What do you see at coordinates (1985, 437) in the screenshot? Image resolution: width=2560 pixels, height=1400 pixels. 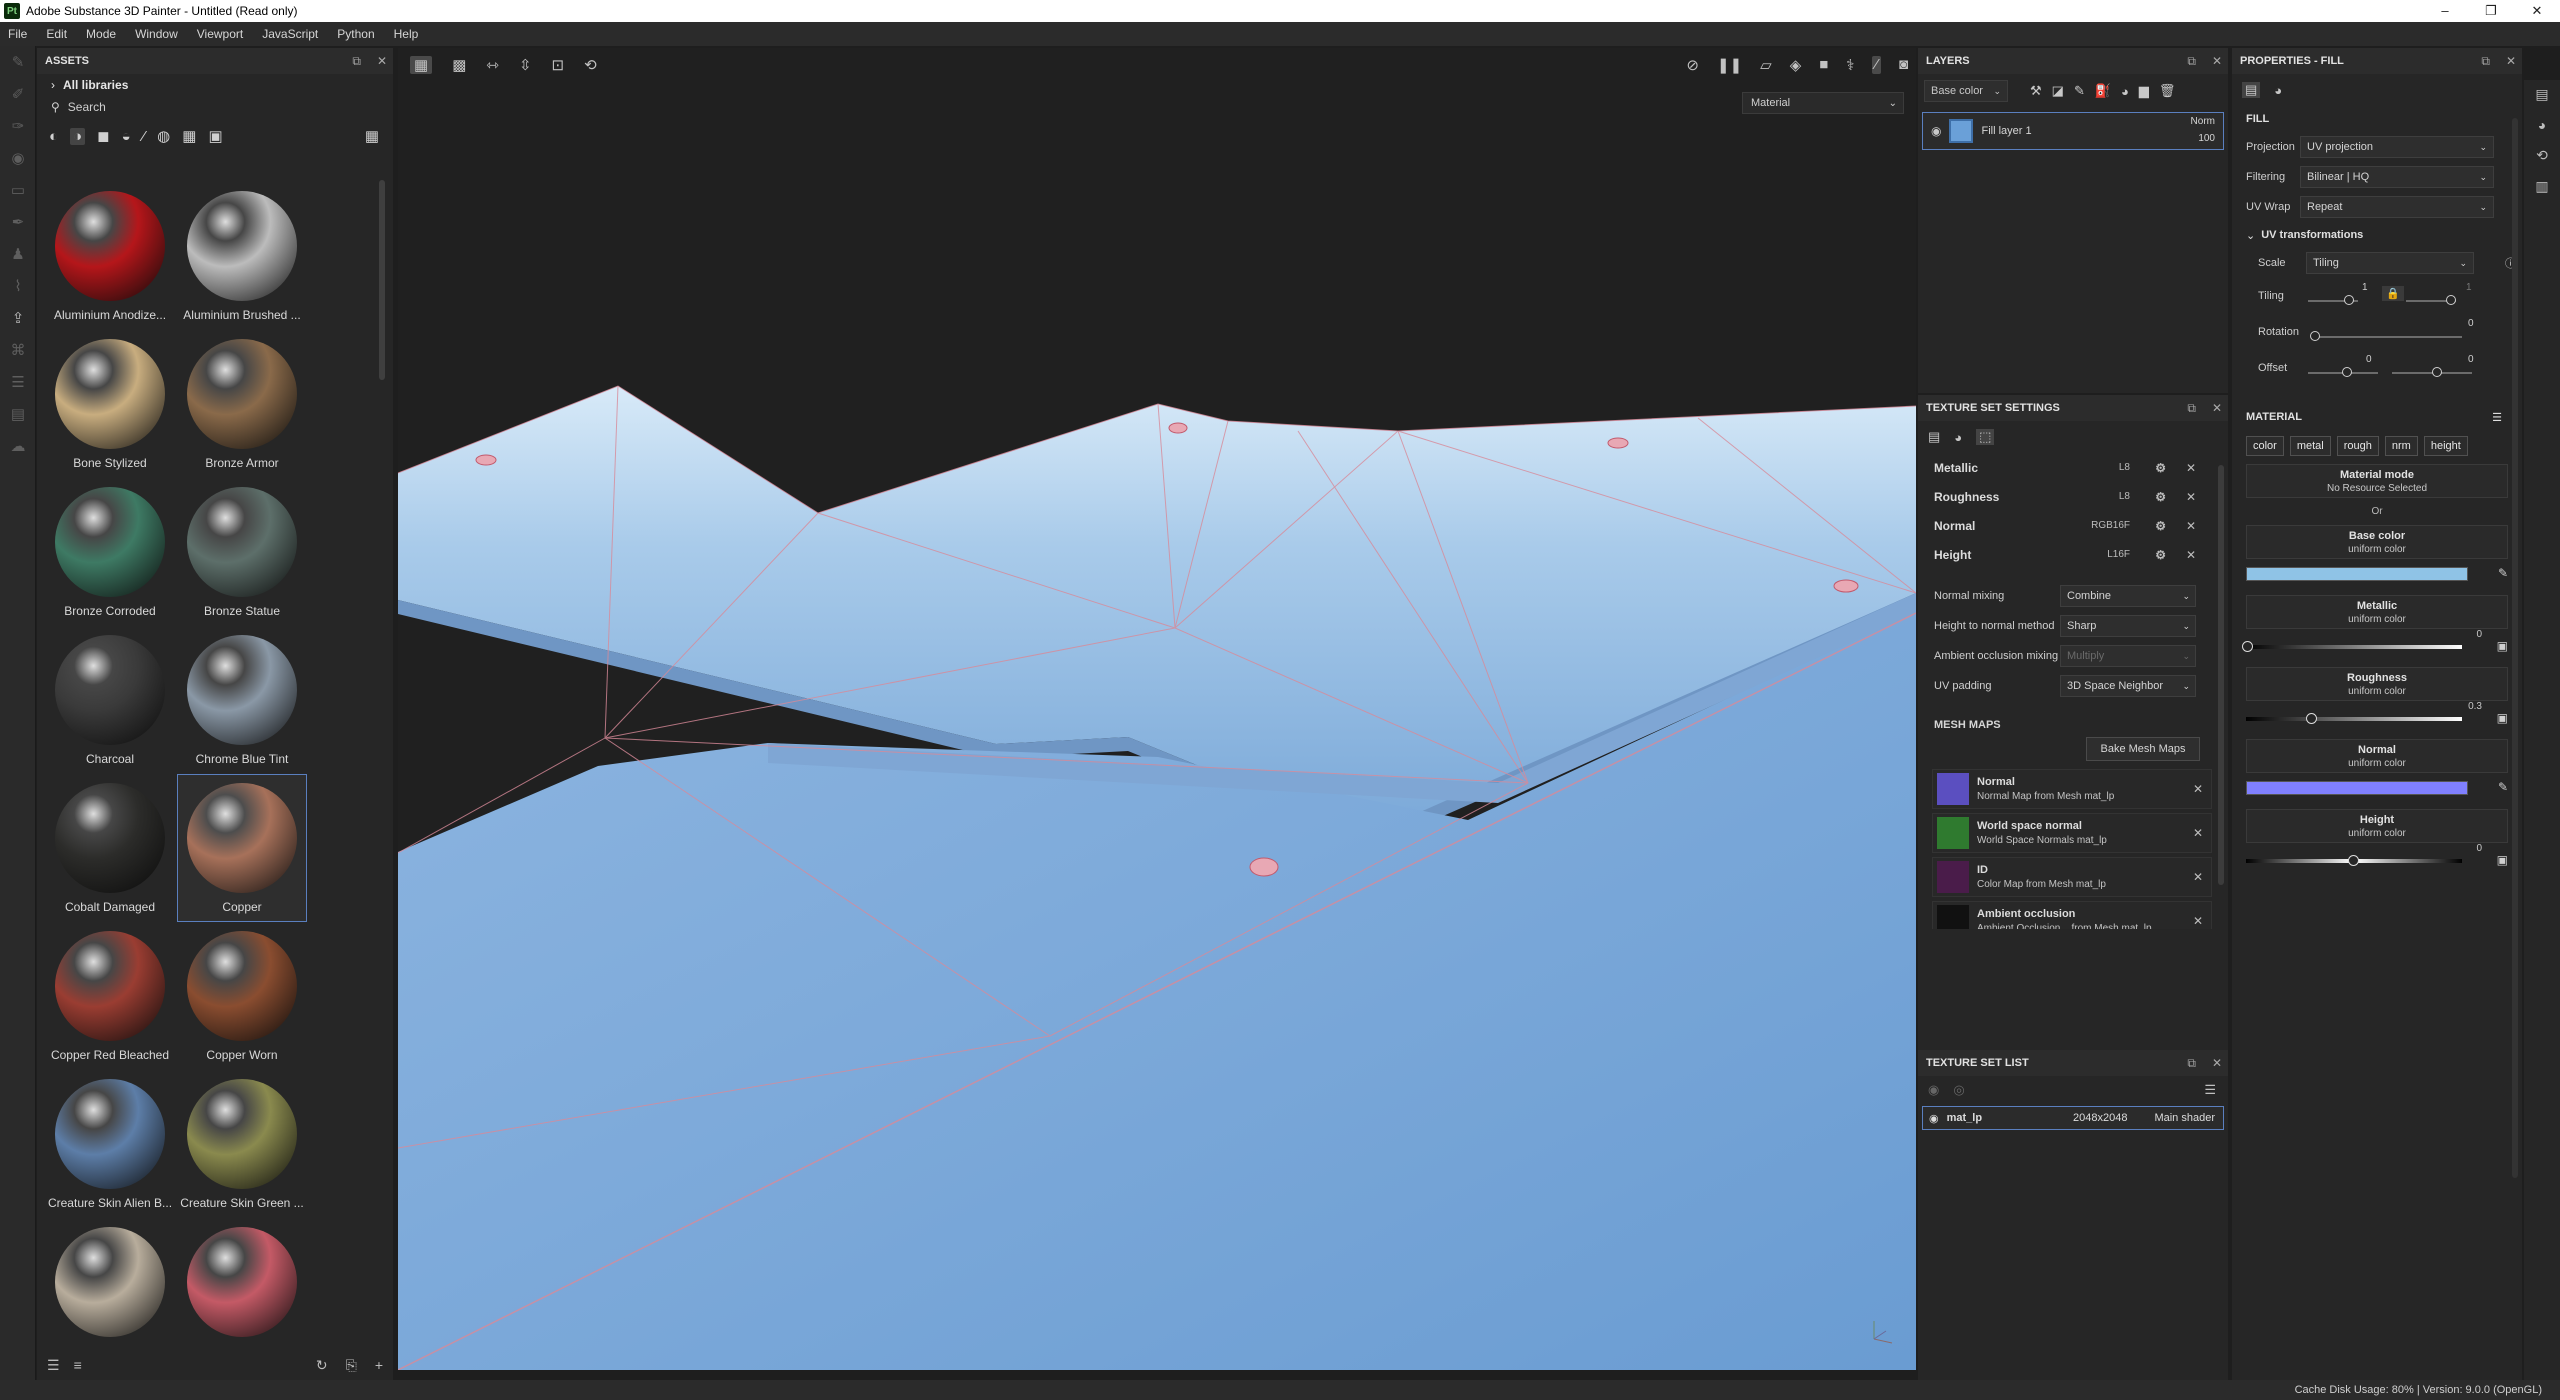 I see `uv-tab-icon: ⬚` at bounding box center [1985, 437].